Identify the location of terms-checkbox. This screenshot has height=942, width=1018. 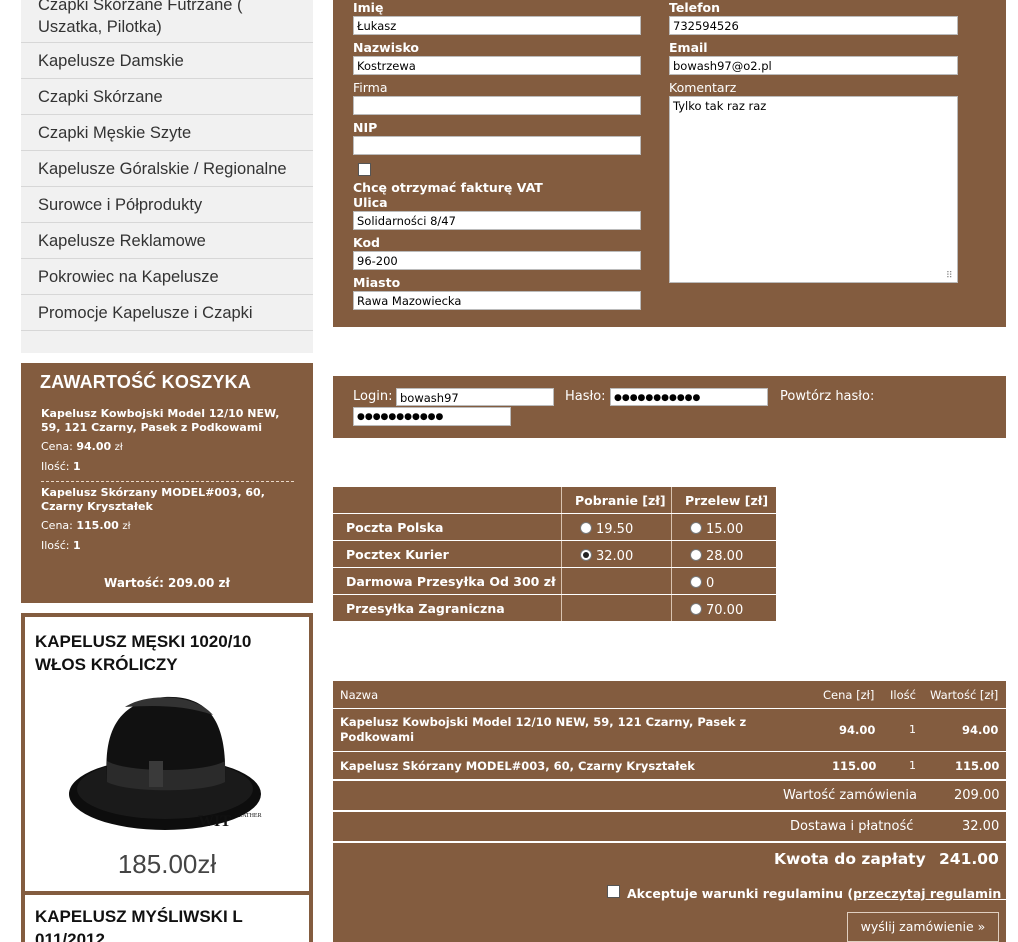
(613, 891).